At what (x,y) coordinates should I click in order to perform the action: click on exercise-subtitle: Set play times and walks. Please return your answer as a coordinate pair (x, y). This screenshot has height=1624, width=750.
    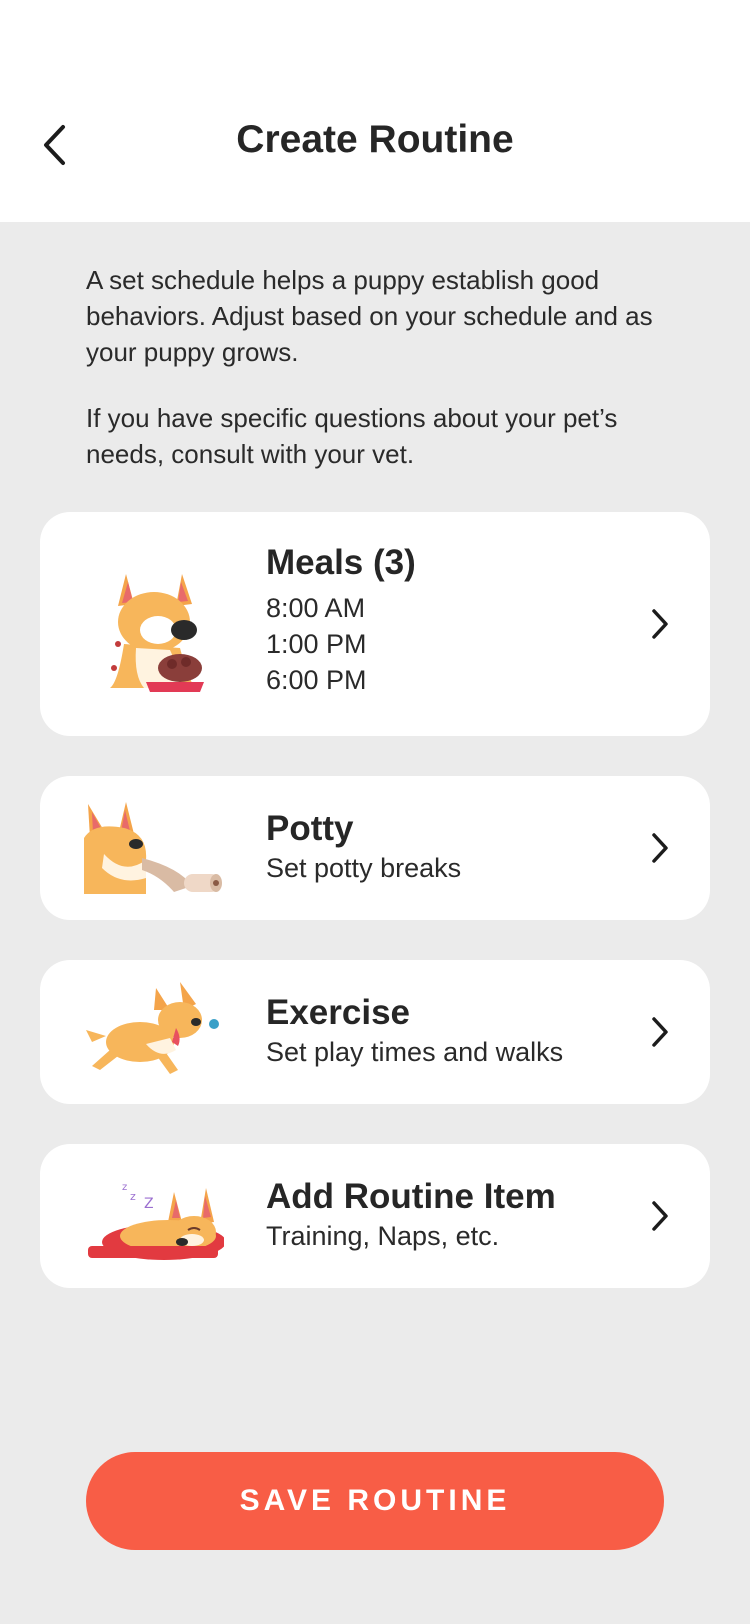
    Looking at the image, I should click on (415, 1052).